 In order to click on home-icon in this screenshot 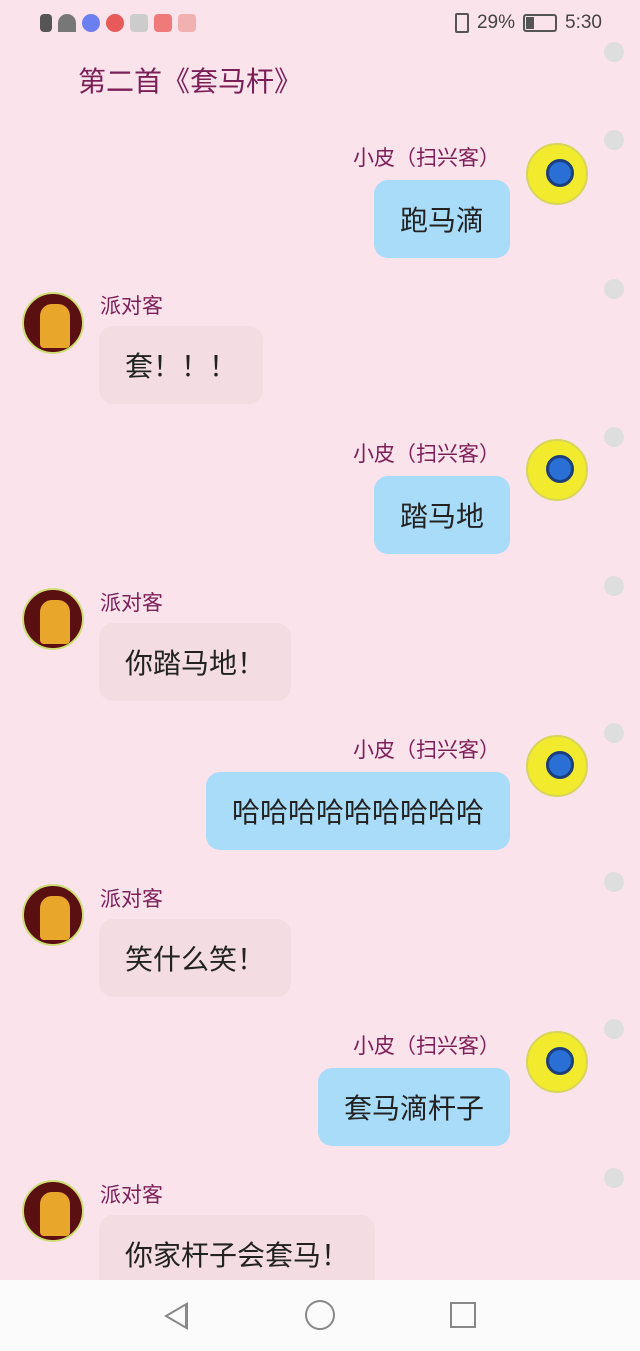, I will do `click(320, 1315)`.